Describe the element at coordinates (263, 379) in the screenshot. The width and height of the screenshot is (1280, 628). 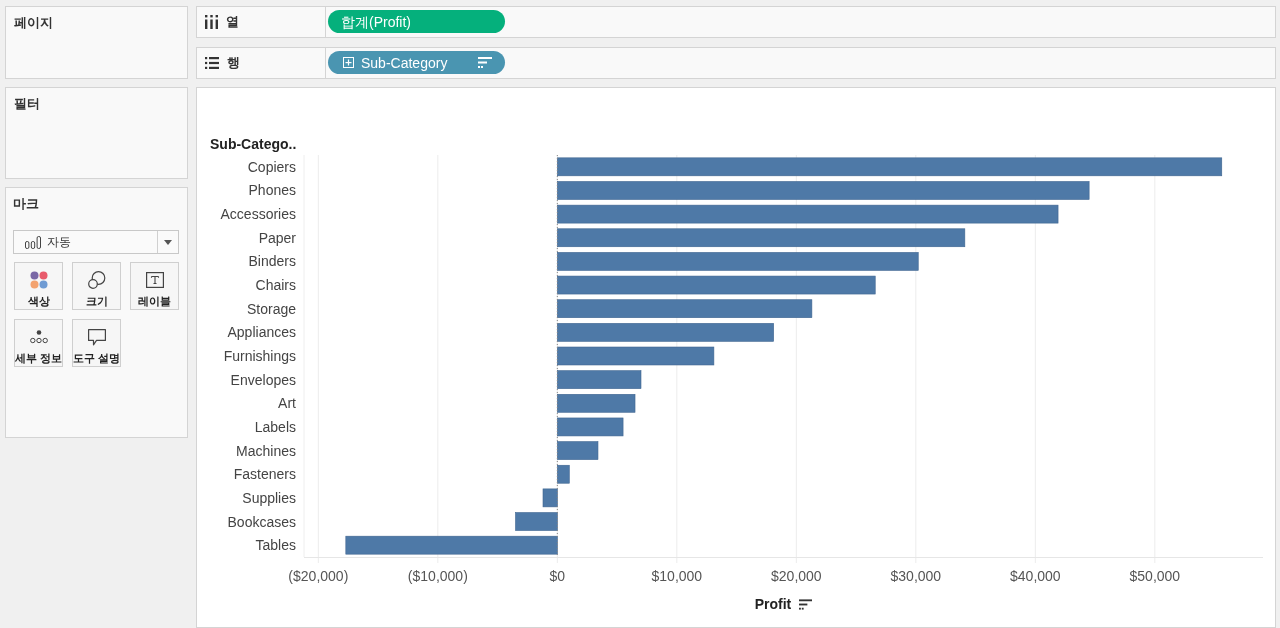
I see `category-label: Envelopes` at that location.